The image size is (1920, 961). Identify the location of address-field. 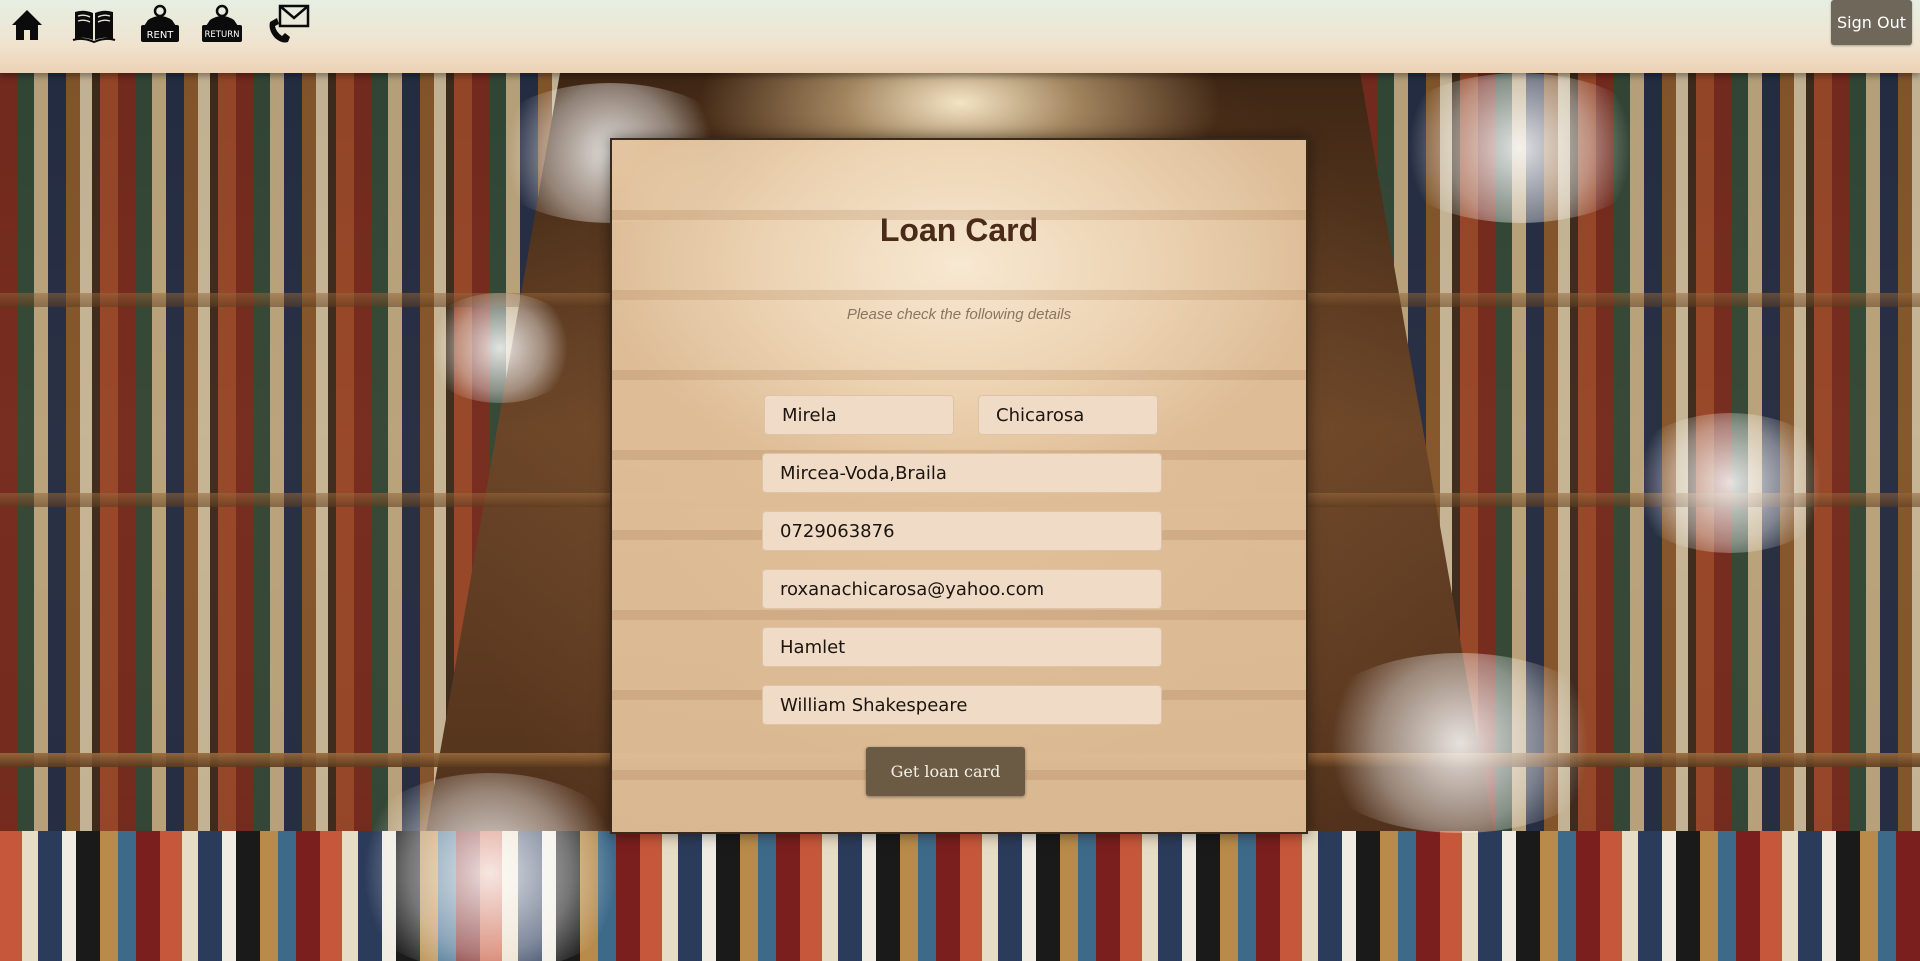
(962, 473).